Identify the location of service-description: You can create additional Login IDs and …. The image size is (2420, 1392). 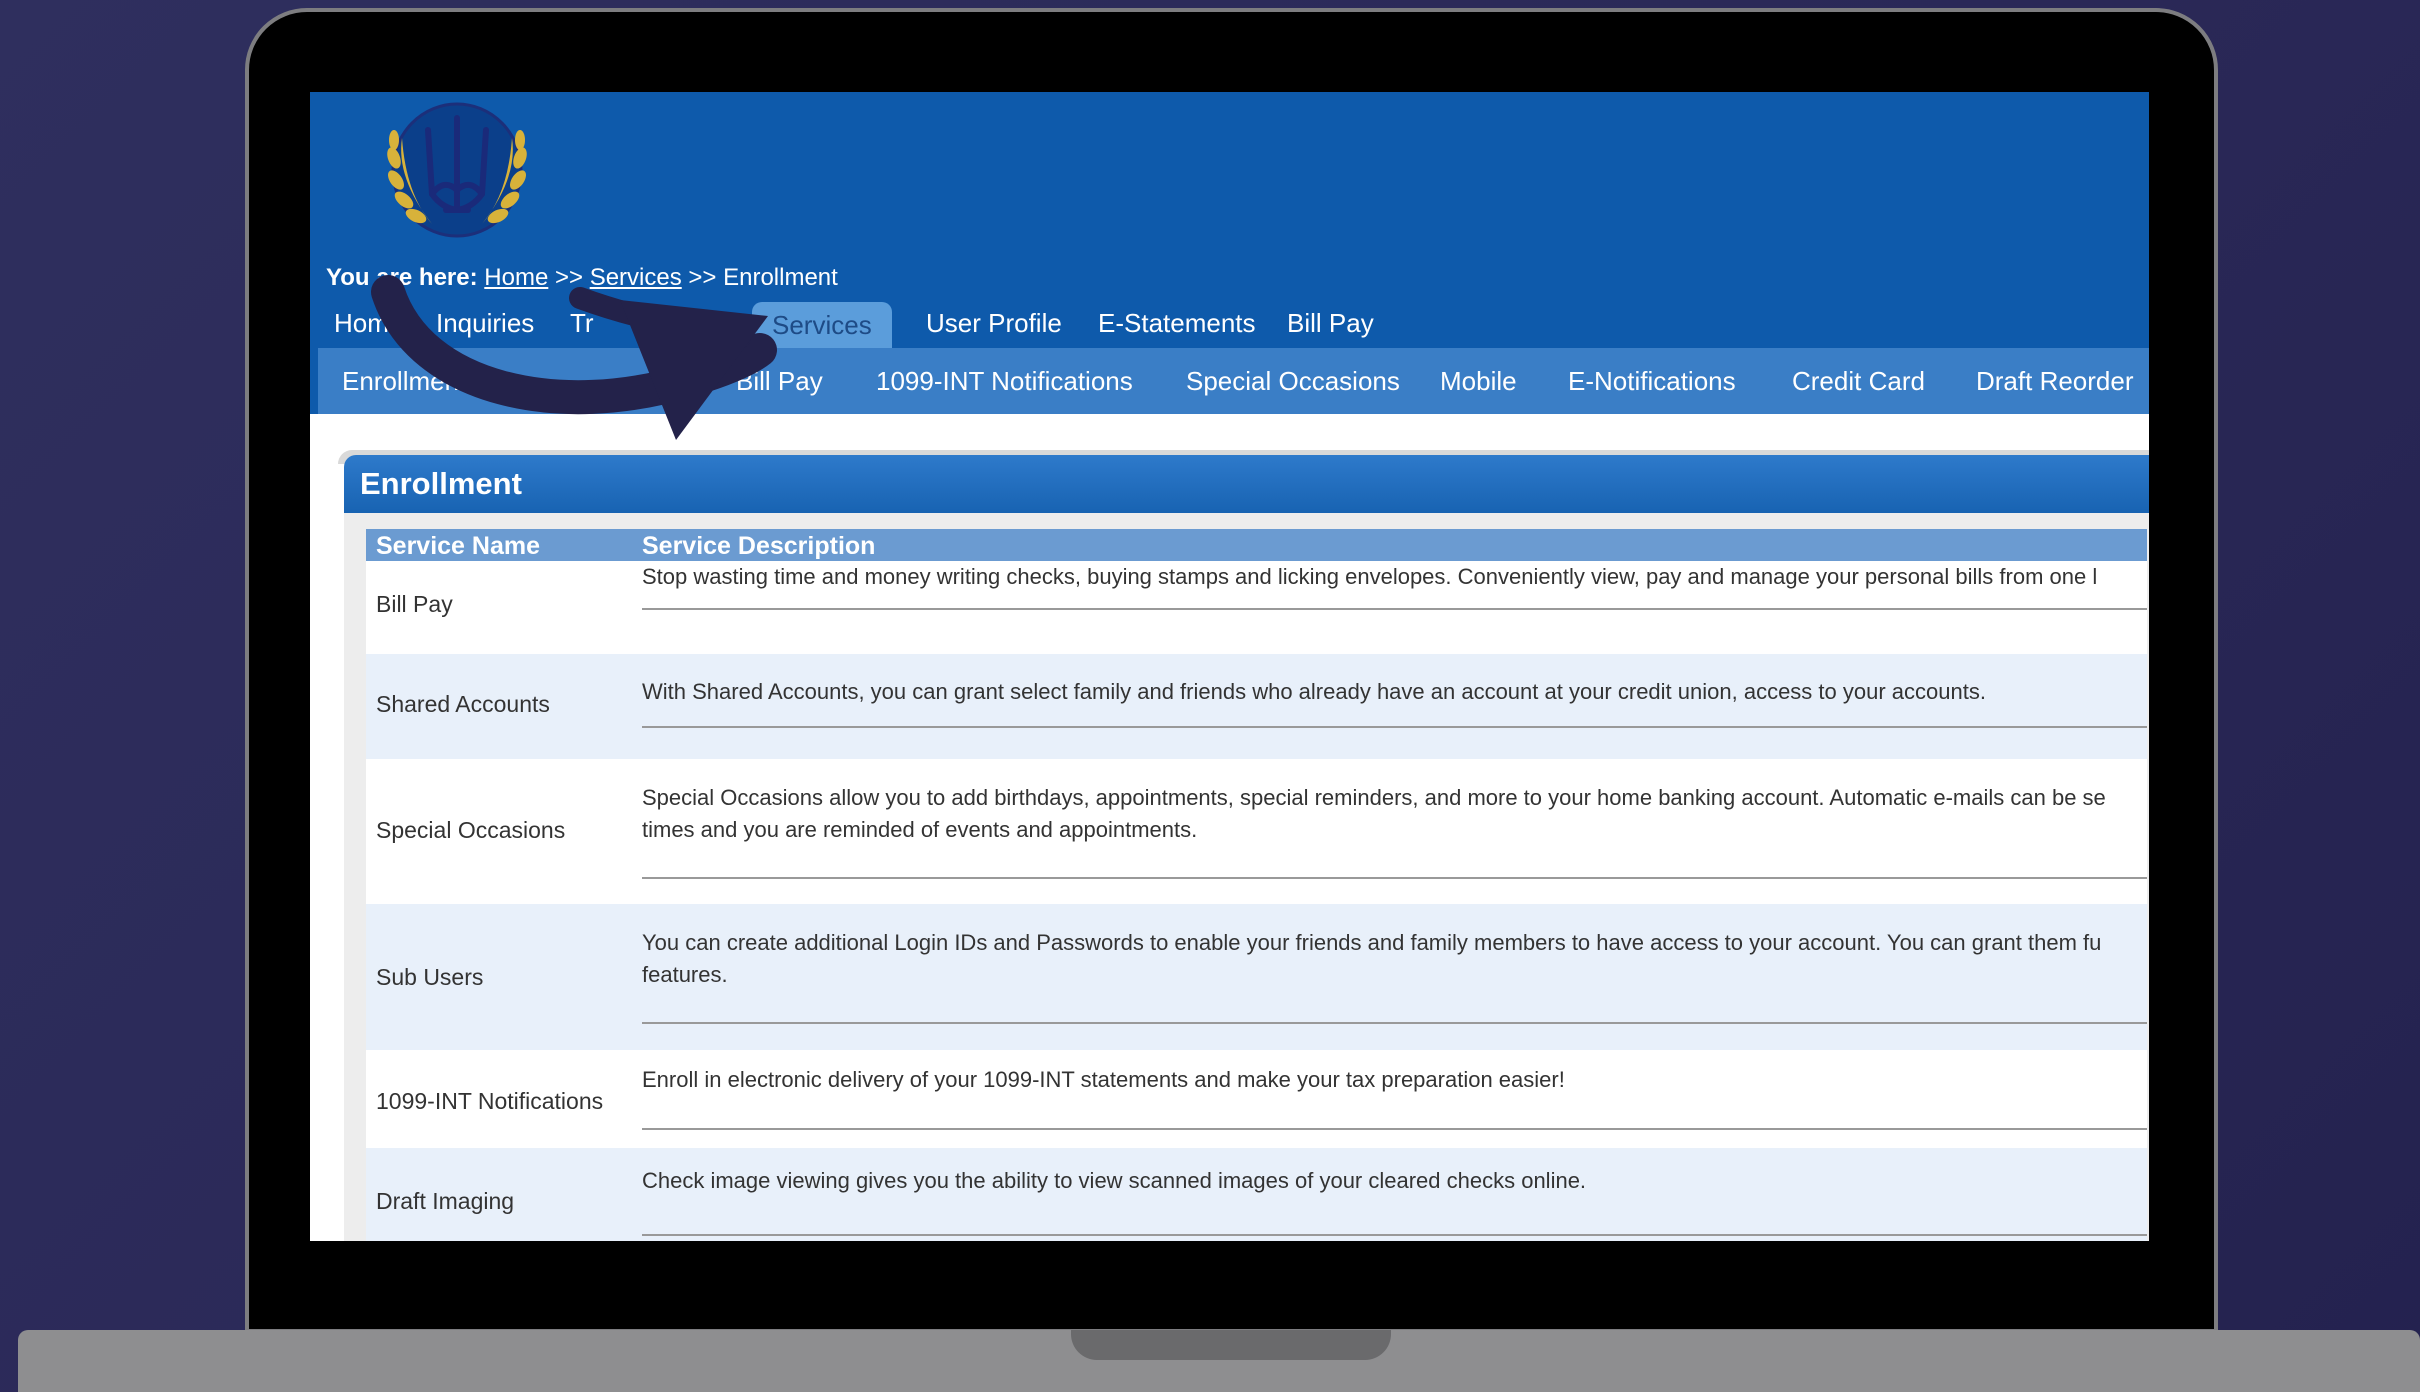
(1372, 942).